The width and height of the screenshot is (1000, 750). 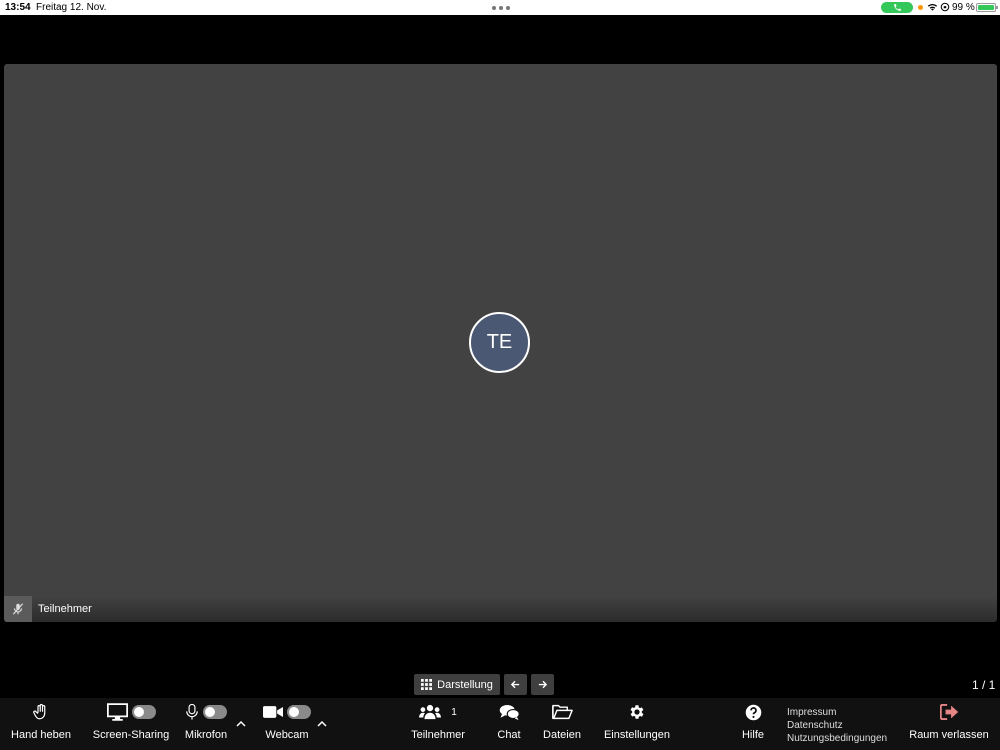 What do you see at coordinates (438, 735) in the screenshot?
I see `participants-label: Teilnehmer` at bounding box center [438, 735].